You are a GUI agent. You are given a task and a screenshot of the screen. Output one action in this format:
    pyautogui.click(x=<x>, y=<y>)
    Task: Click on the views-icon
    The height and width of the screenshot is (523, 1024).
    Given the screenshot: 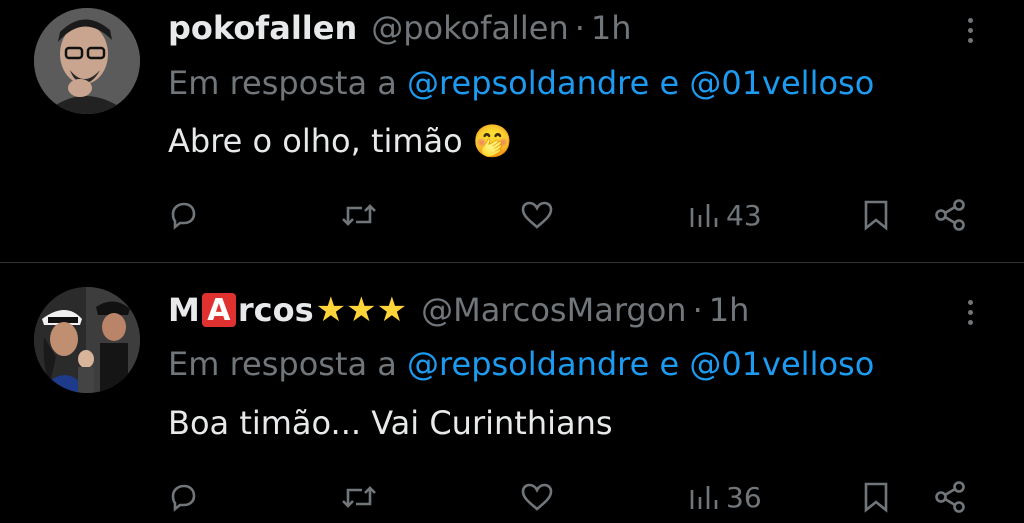 What is the action you would take?
    pyautogui.click(x=704, y=497)
    